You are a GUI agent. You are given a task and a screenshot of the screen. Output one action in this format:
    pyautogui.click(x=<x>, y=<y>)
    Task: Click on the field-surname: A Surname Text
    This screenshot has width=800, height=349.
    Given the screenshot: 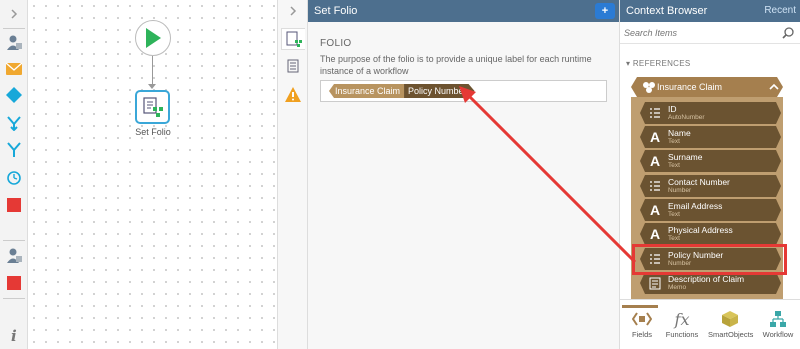 What is the action you would take?
    pyautogui.click(x=710, y=161)
    